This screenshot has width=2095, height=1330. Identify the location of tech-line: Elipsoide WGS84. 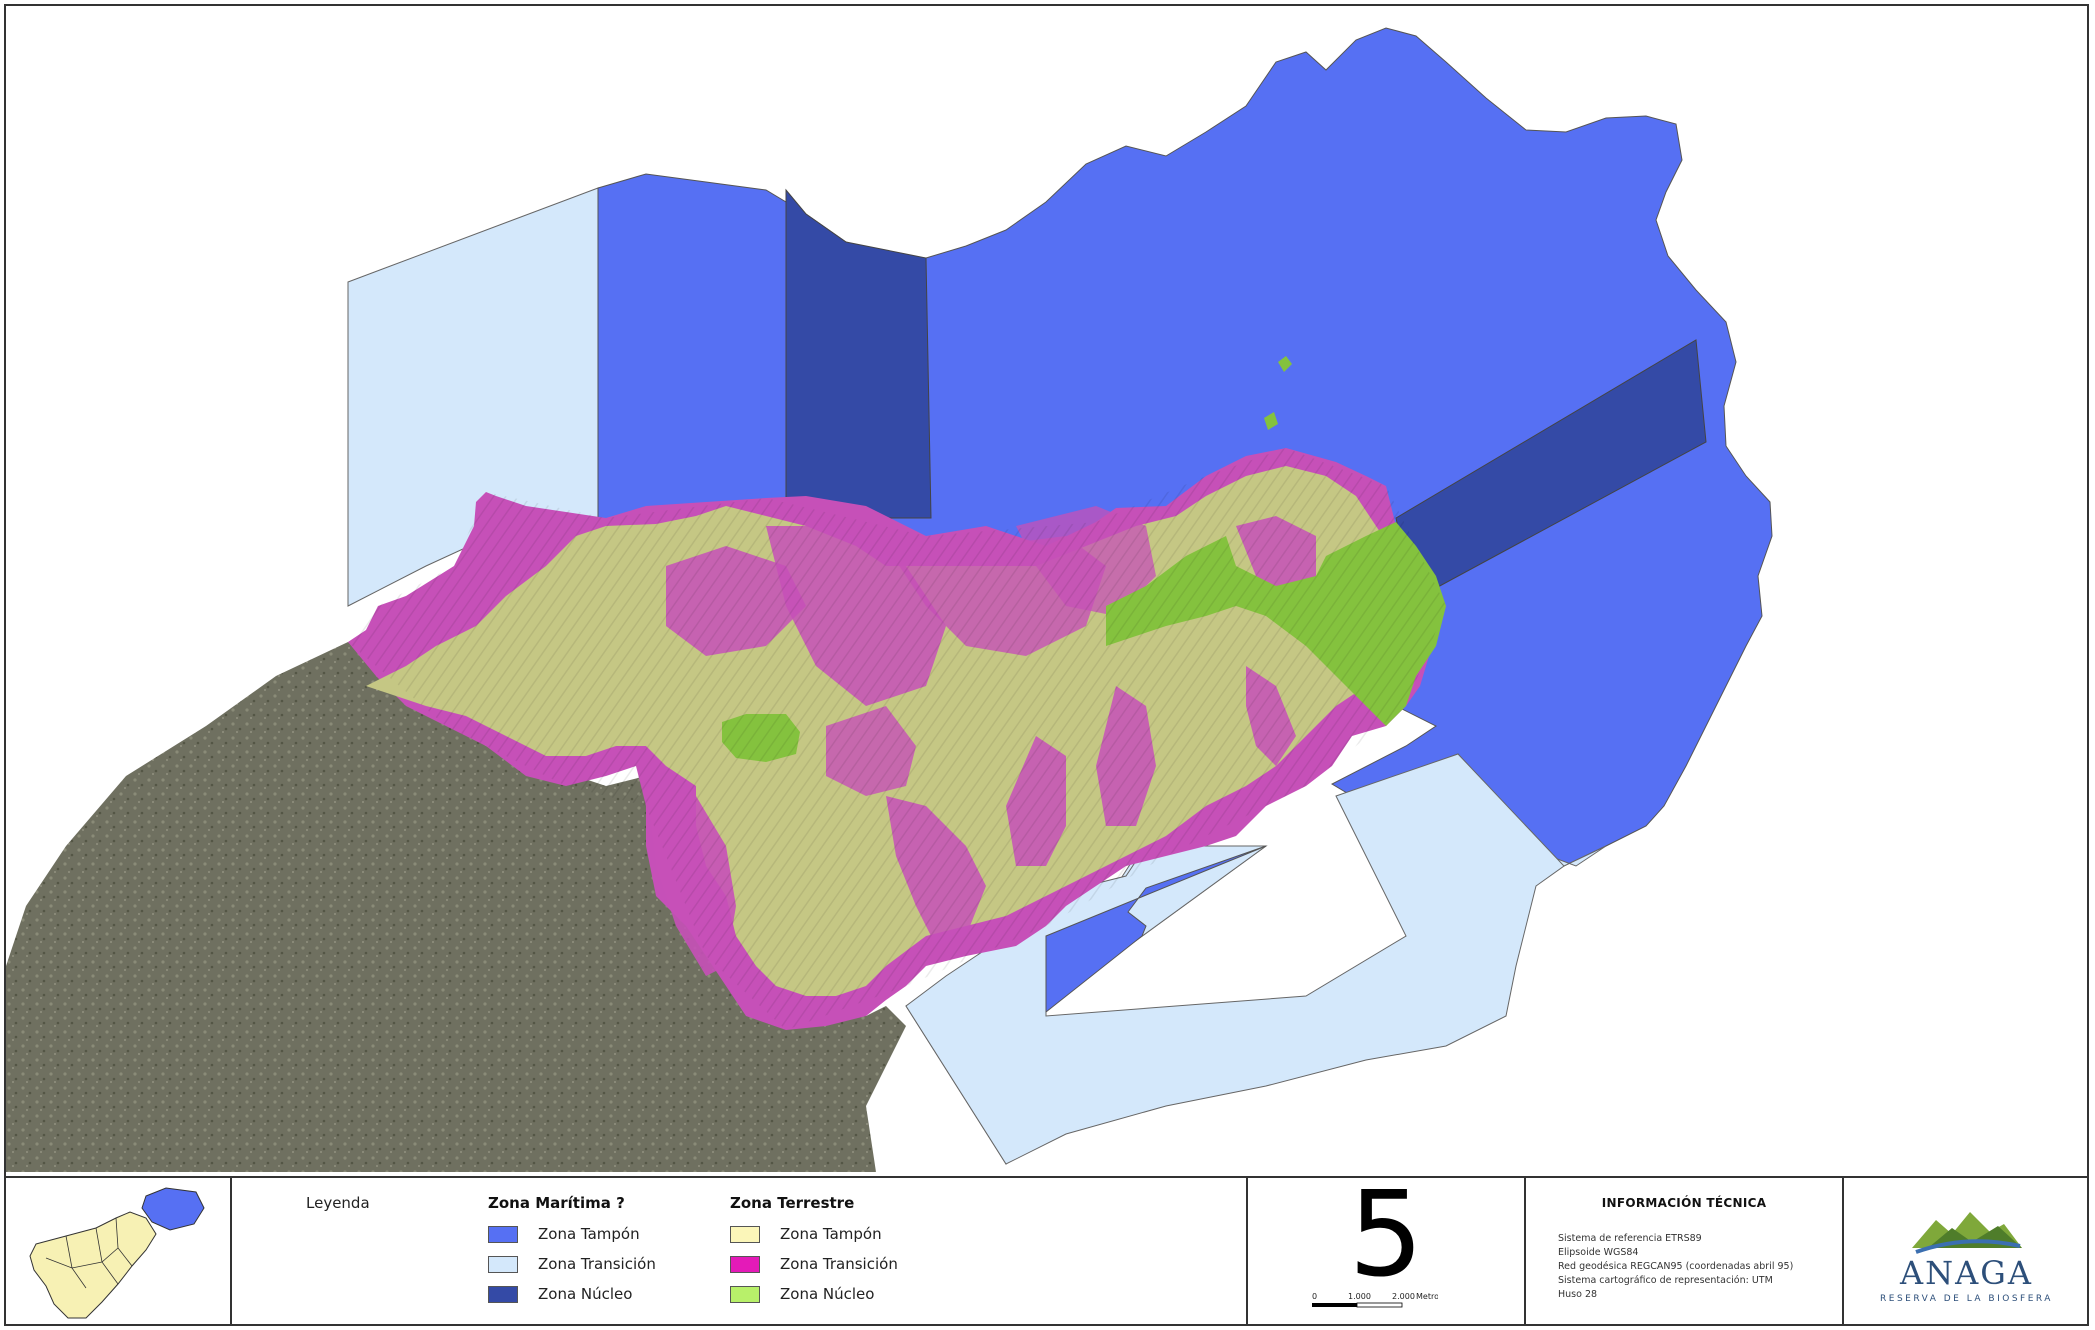
(1598, 1252).